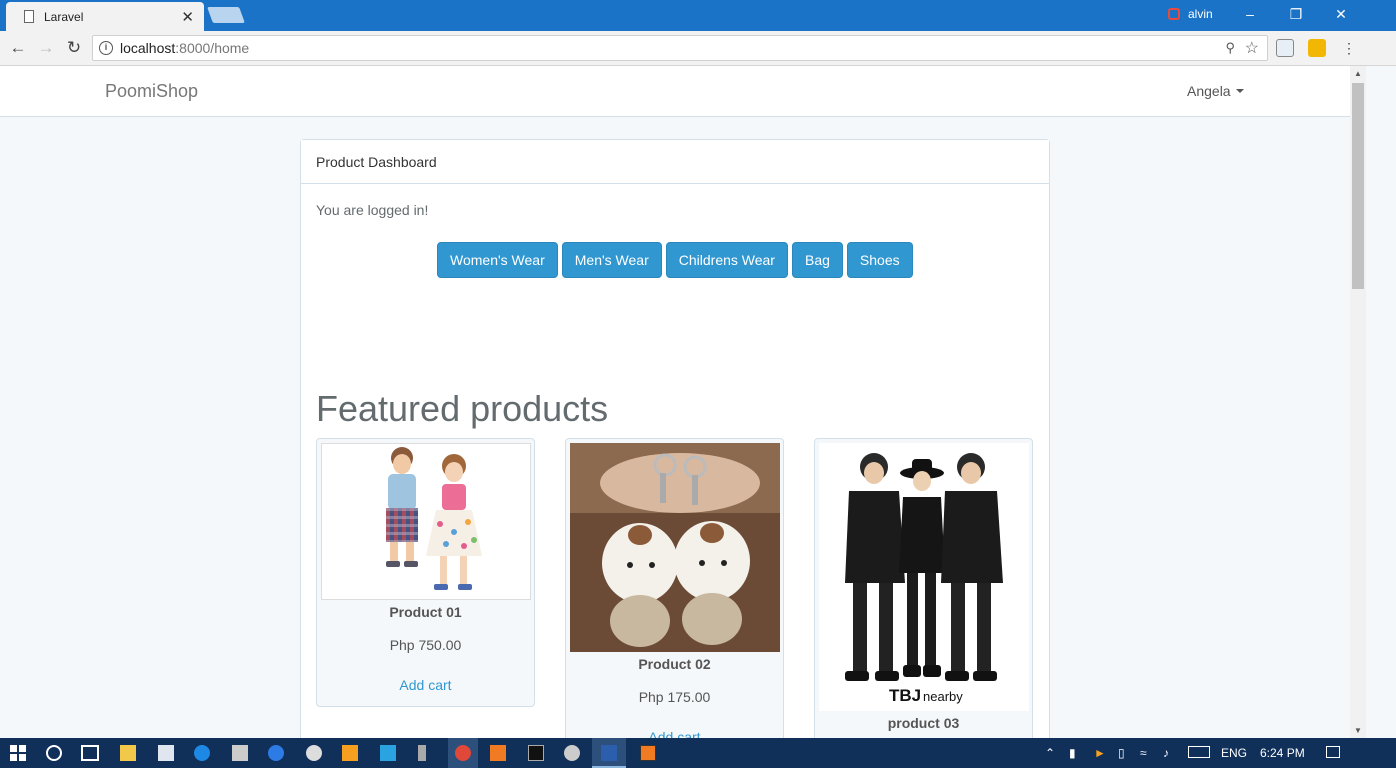  Describe the element at coordinates (648, 753) in the screenshot. I see `sublime-icon` at that location.